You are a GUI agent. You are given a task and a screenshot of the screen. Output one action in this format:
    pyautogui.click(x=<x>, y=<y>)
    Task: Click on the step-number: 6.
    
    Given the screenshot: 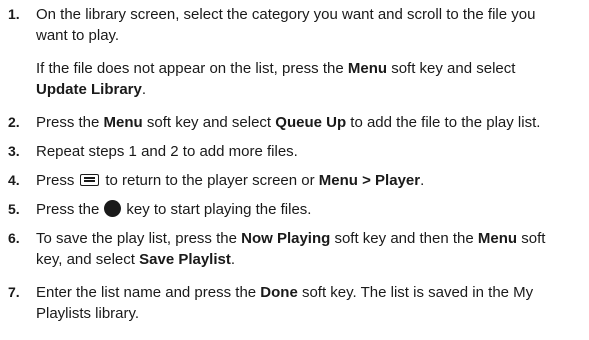 What is the action you would take?
    pyautogui.click(x=14, y=238)
    